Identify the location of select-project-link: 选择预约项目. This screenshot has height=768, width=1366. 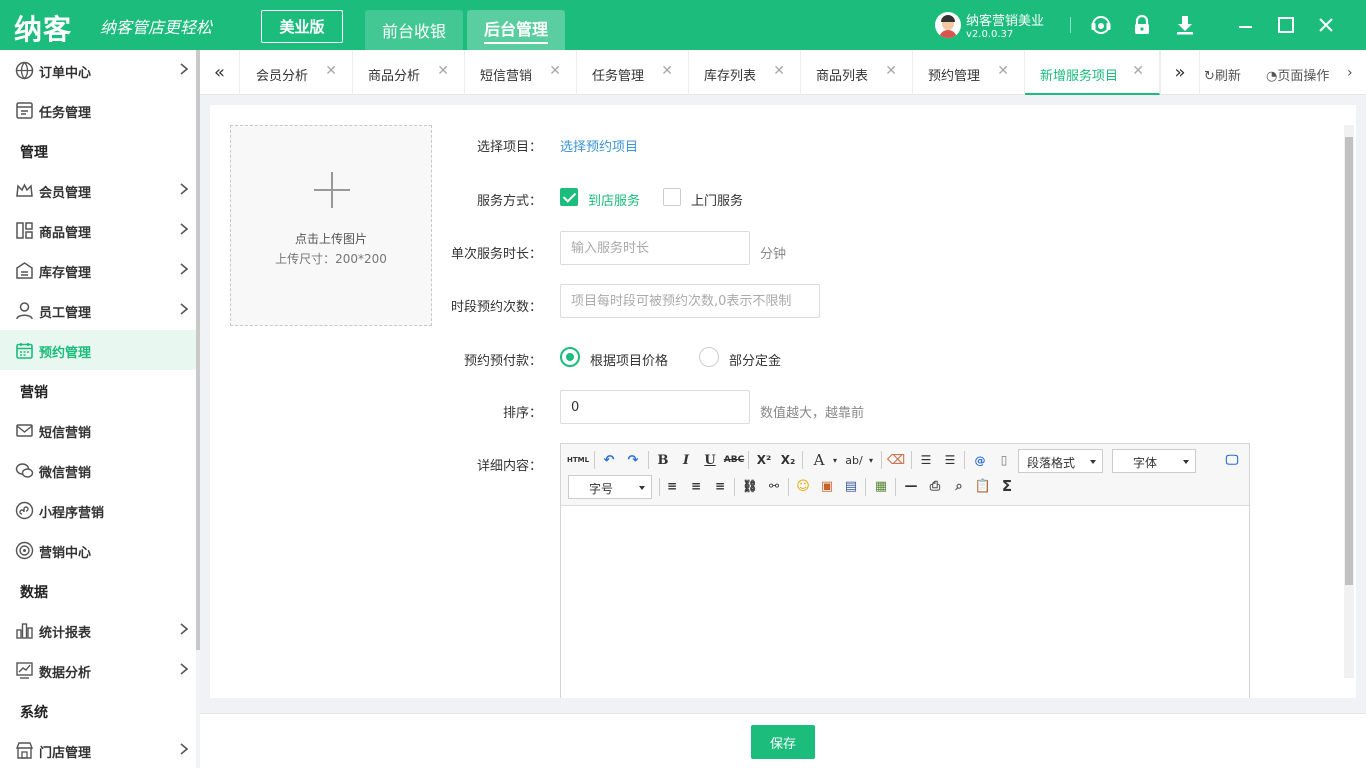
(599, 145).